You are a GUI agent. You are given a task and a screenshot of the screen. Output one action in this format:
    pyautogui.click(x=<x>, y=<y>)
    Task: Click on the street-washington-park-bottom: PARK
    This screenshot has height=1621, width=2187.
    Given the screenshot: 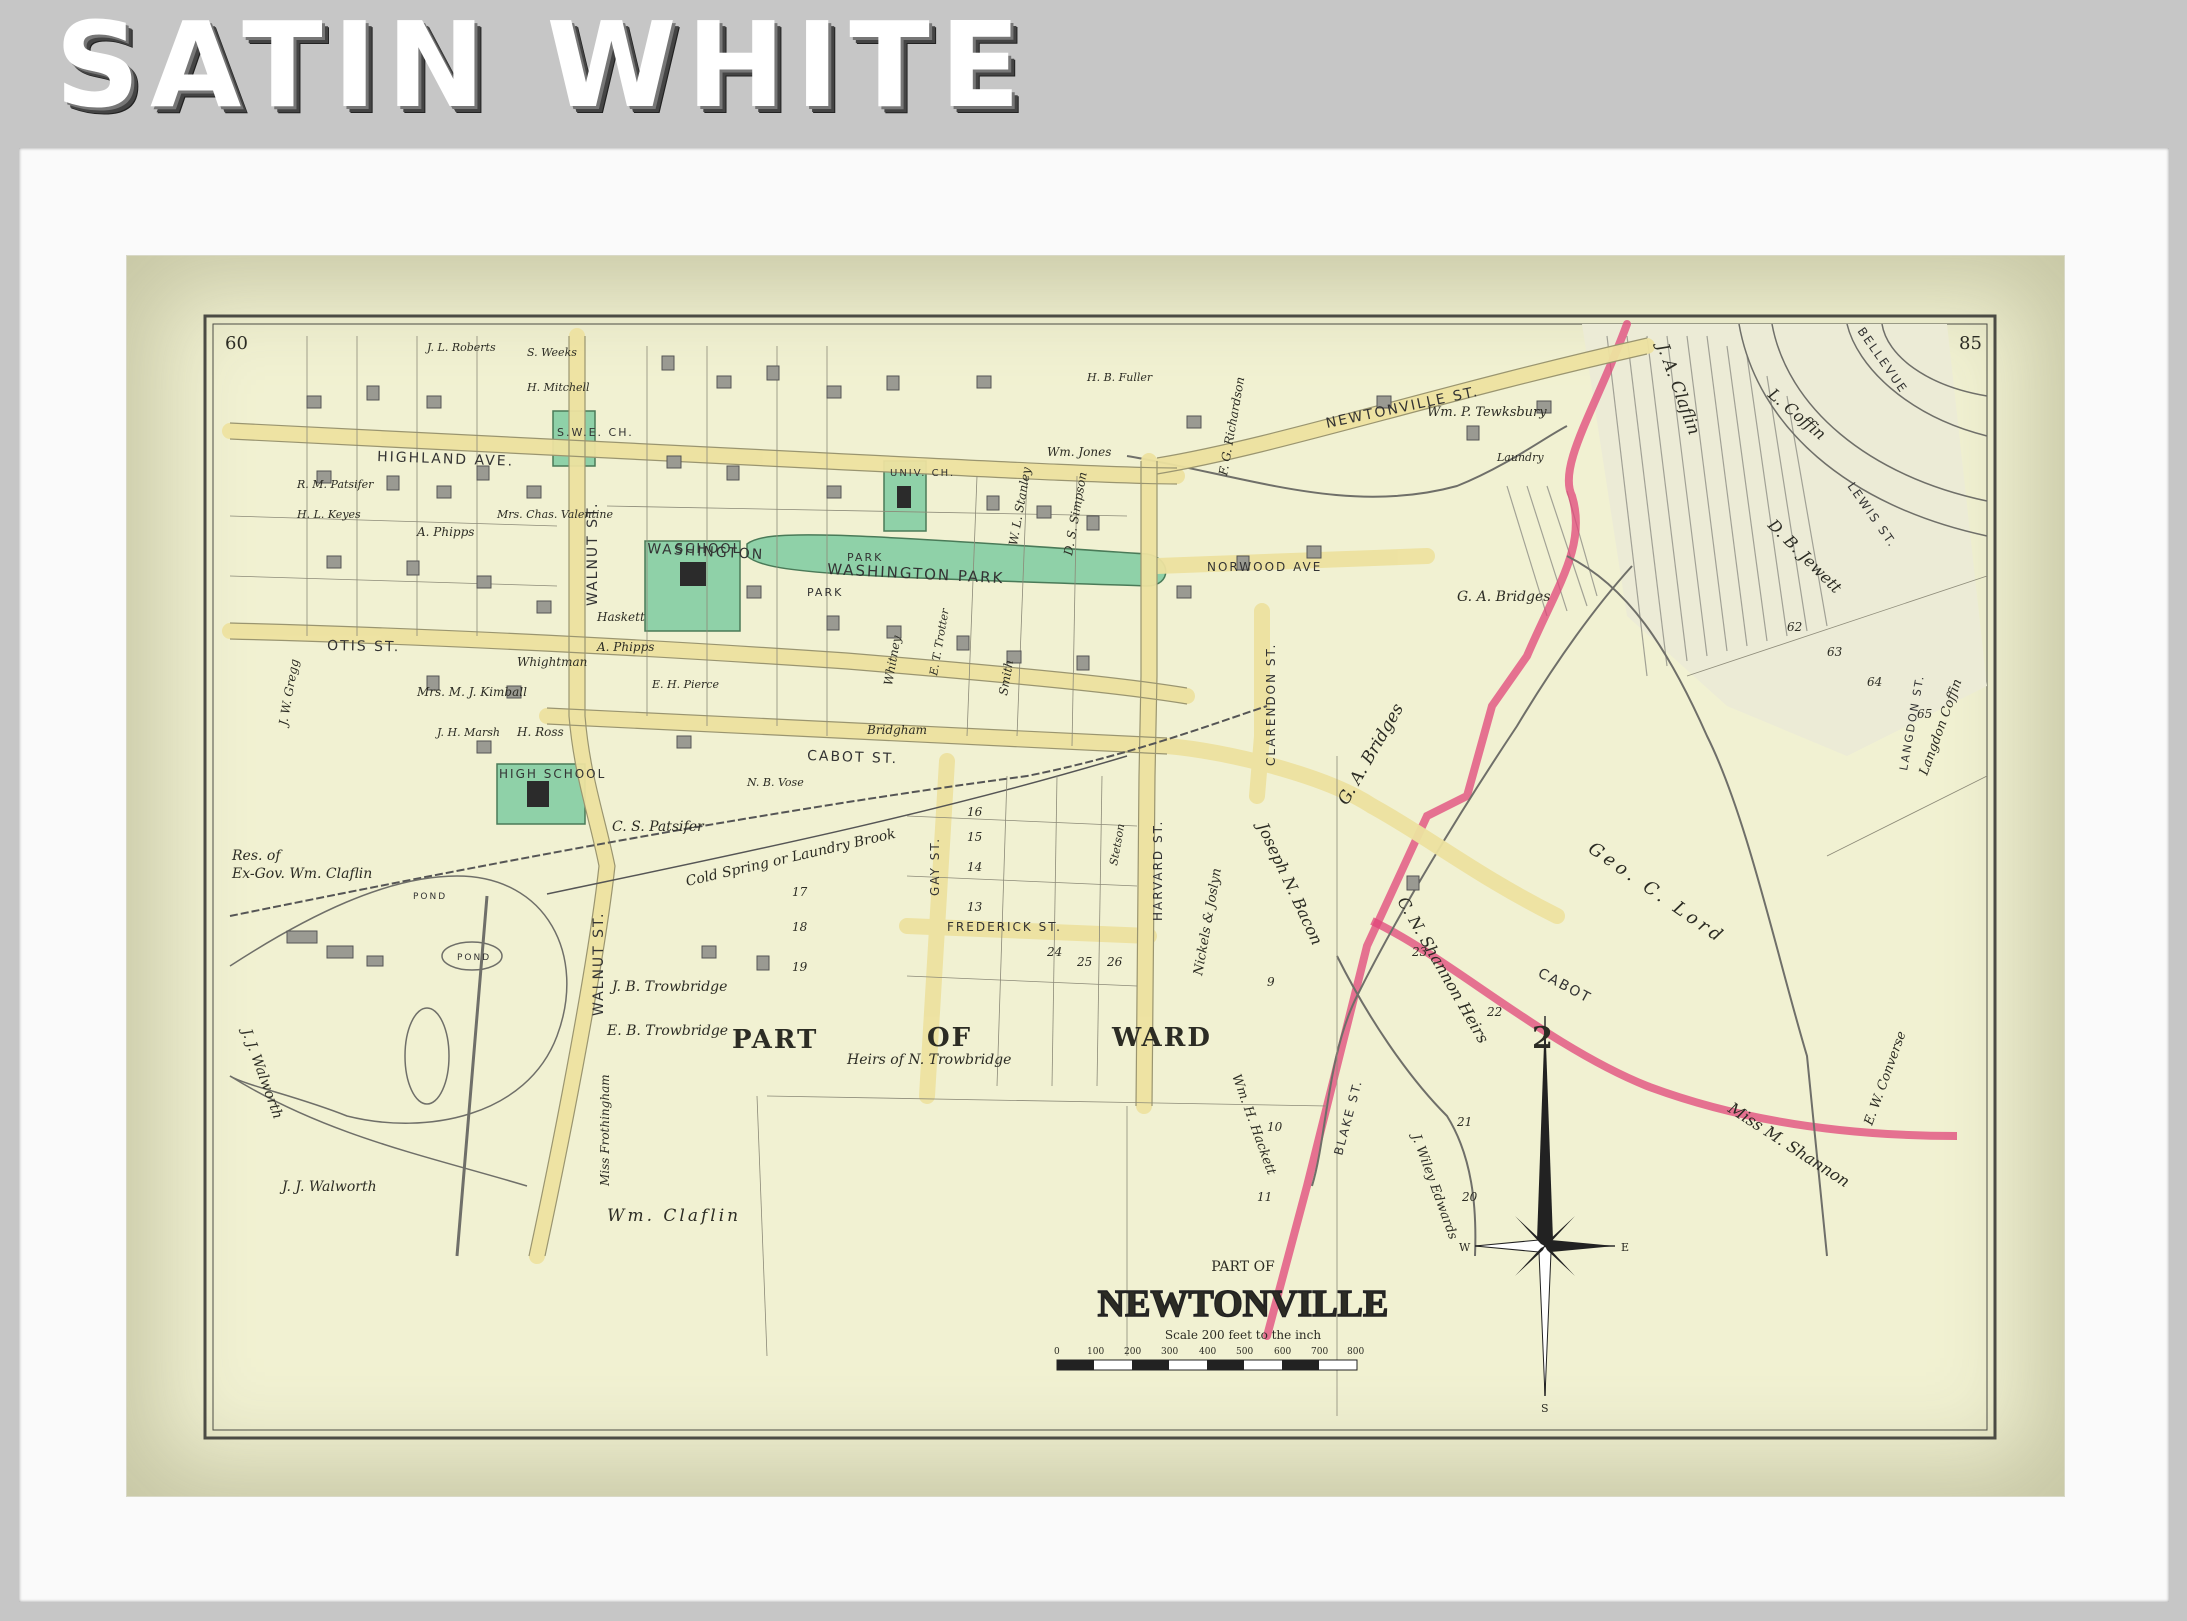 What is the action you would take?
    pyautogui.click(x=825, y=592)
    